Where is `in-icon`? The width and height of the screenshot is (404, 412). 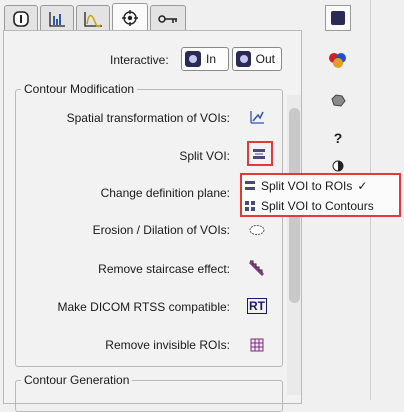
in-icon is located at coordinates (193, 59).